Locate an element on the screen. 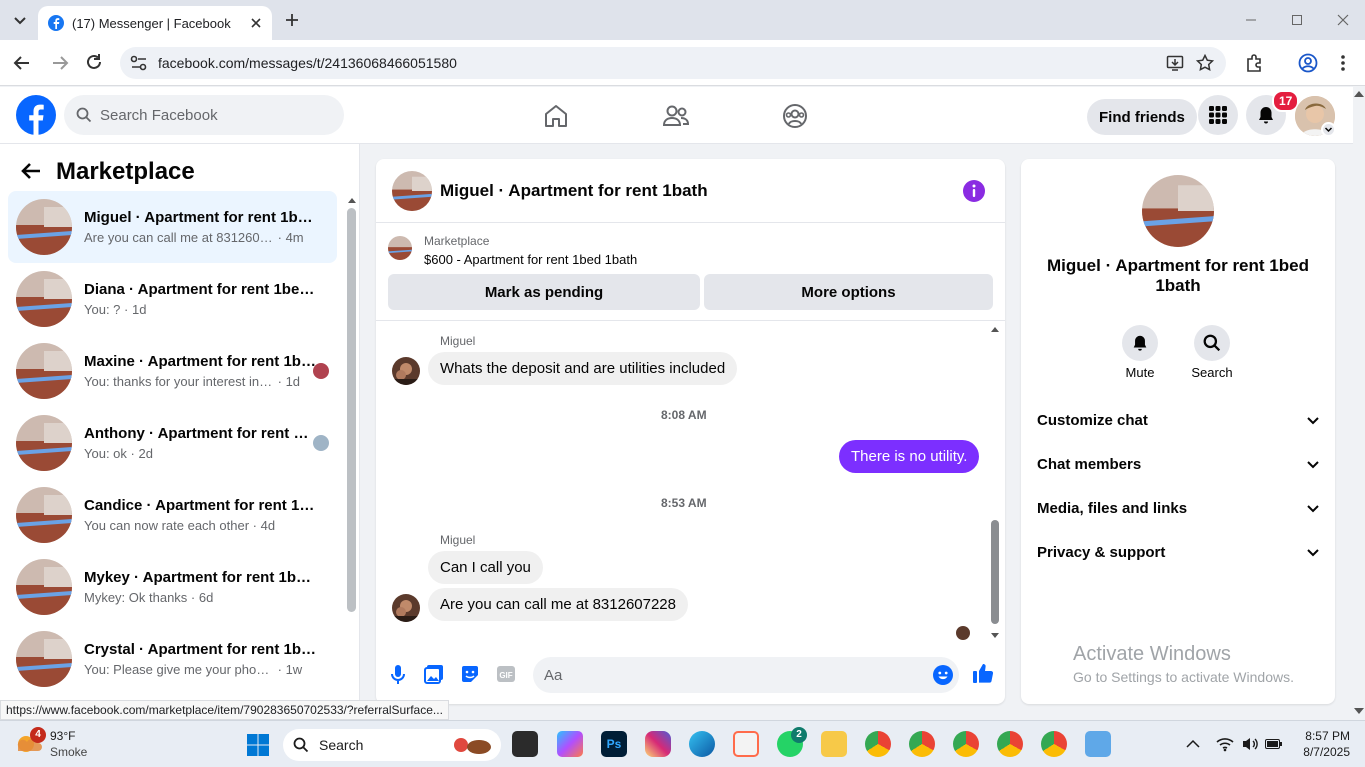  listing-title: $600 - Apartment for rent 1bed 1bath is located at coordinates (530, 259).